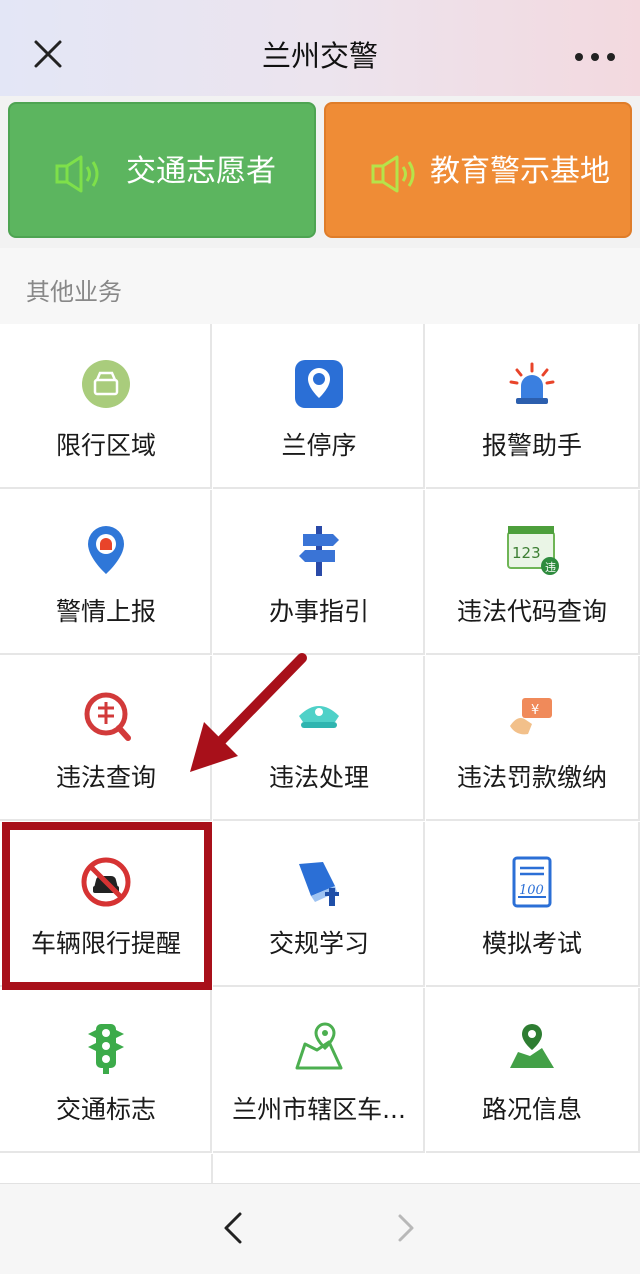  I want to click on bottom-navigation-bar, so click(320, 1228).